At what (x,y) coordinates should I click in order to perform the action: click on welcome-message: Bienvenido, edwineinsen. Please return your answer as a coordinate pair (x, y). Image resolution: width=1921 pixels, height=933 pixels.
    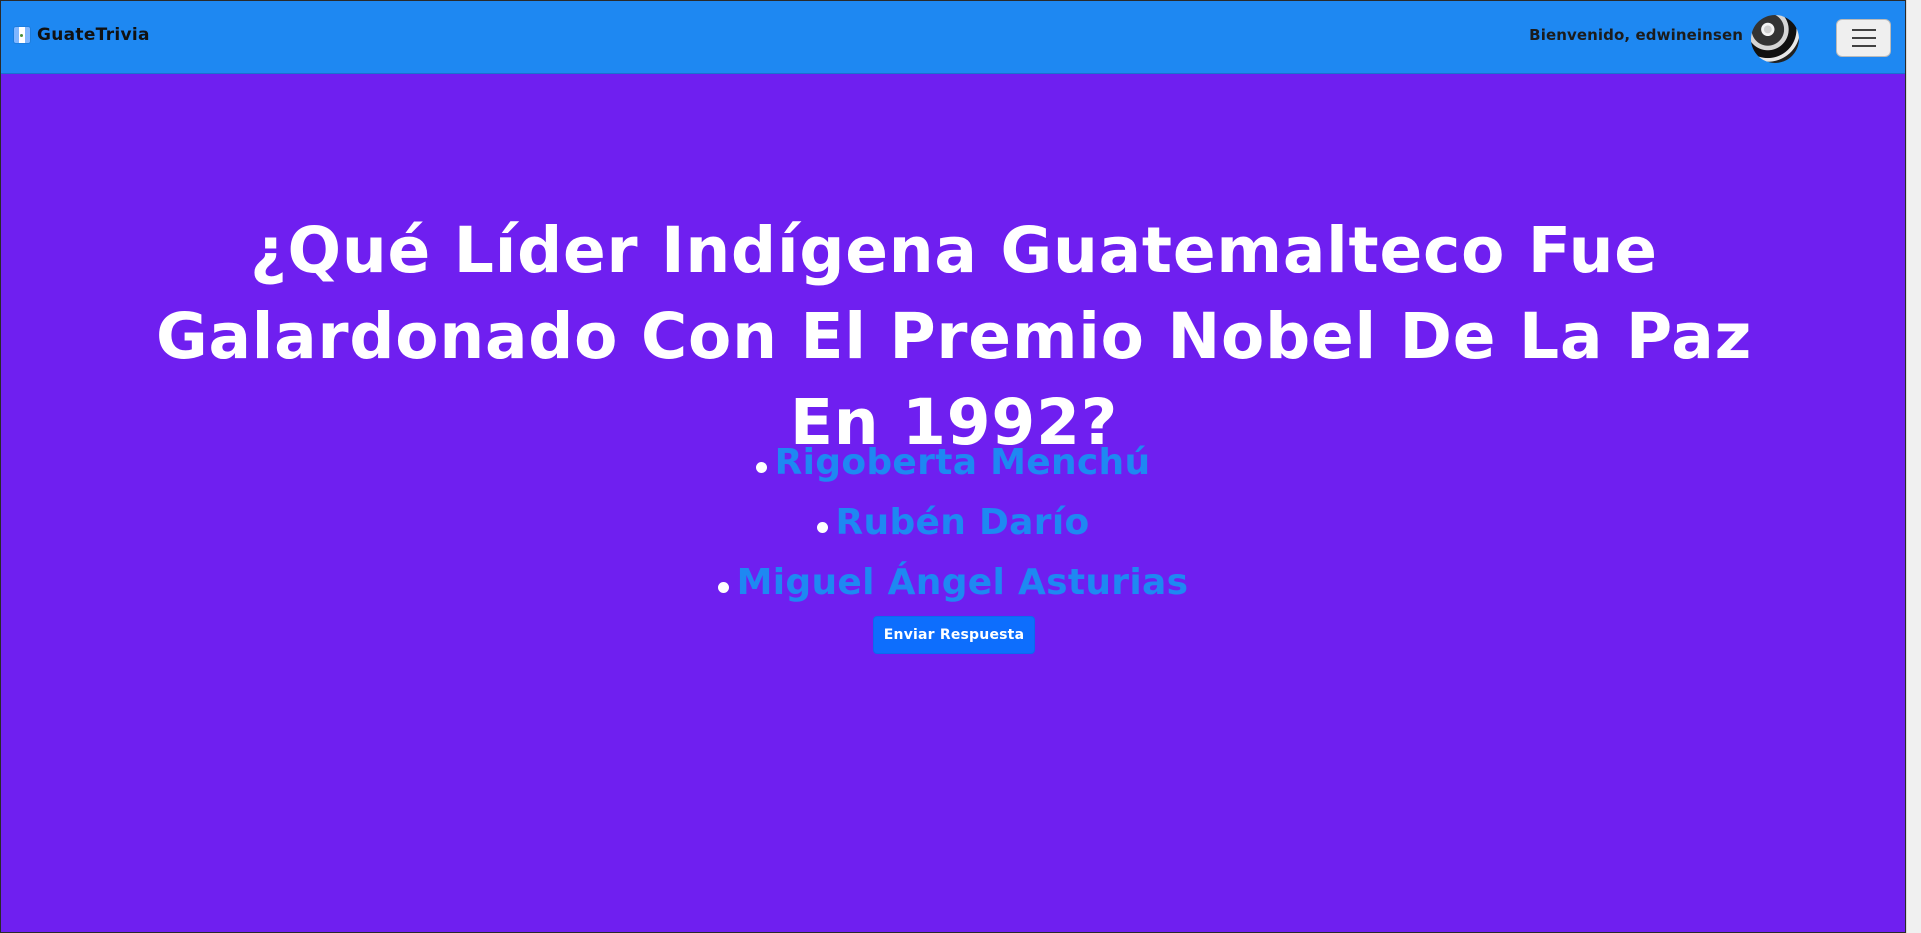
    Looking at the image, I should click on (1636, 35).